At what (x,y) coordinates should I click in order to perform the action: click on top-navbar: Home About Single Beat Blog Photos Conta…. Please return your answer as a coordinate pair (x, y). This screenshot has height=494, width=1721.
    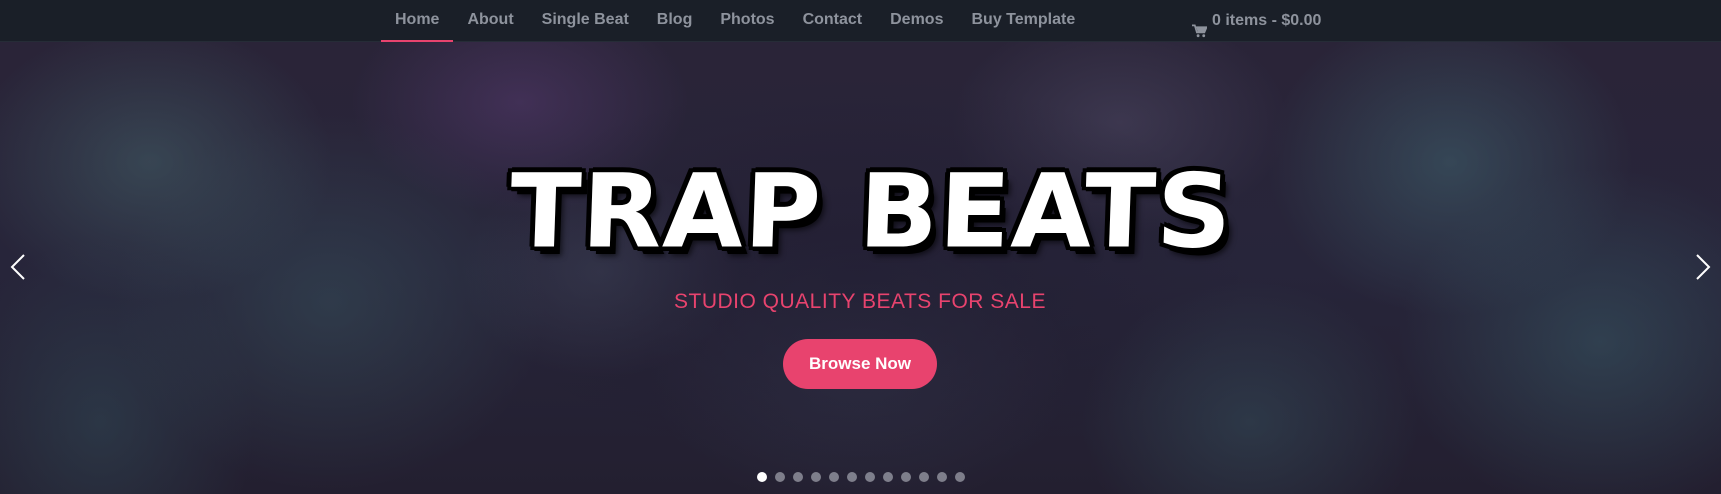
    Looking at the image, I should click on (860, 21).